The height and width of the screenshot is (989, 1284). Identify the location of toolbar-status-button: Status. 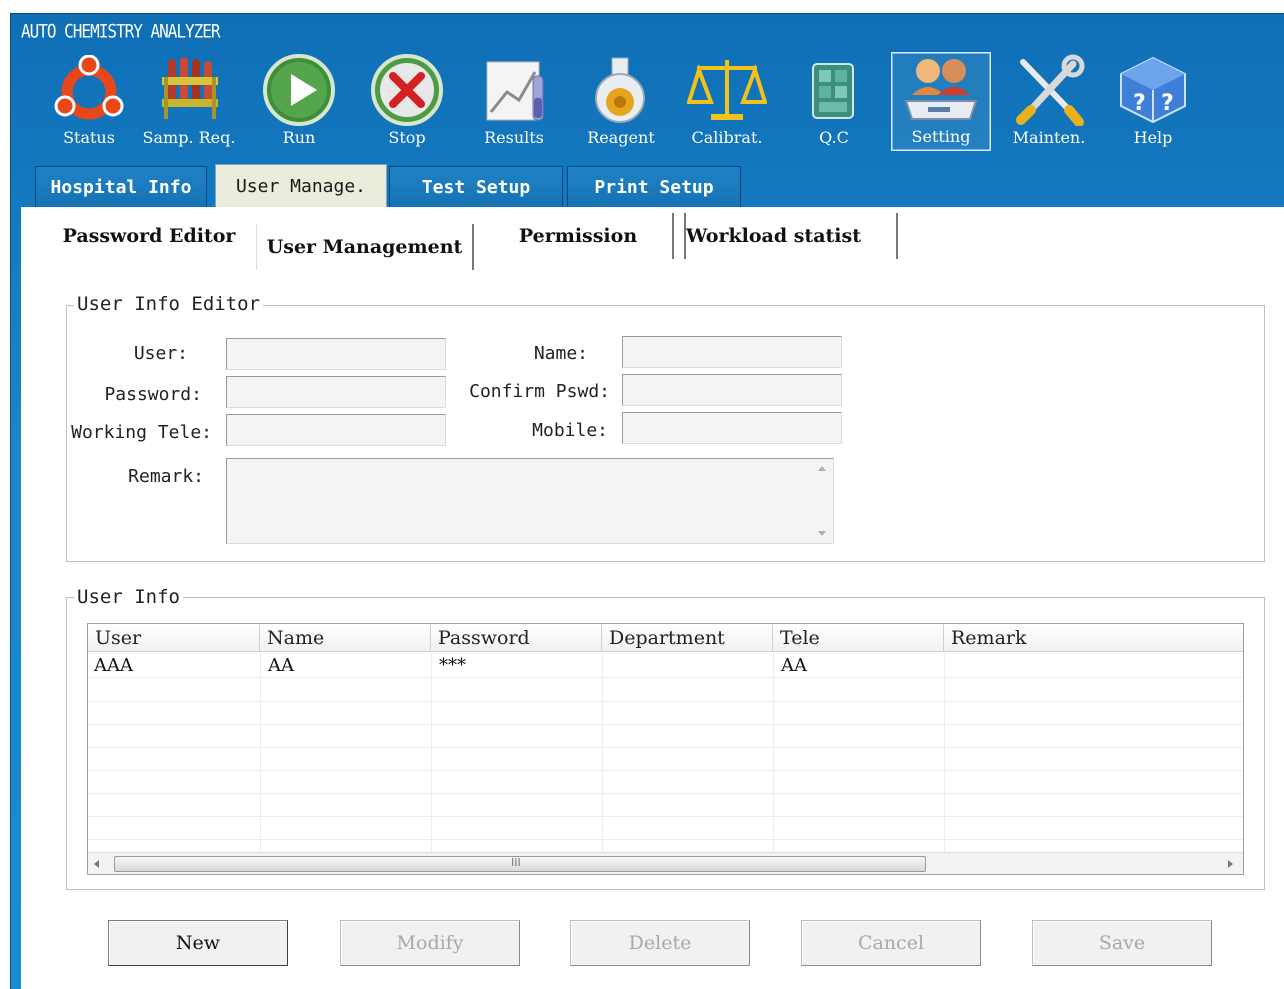
(89, 103).